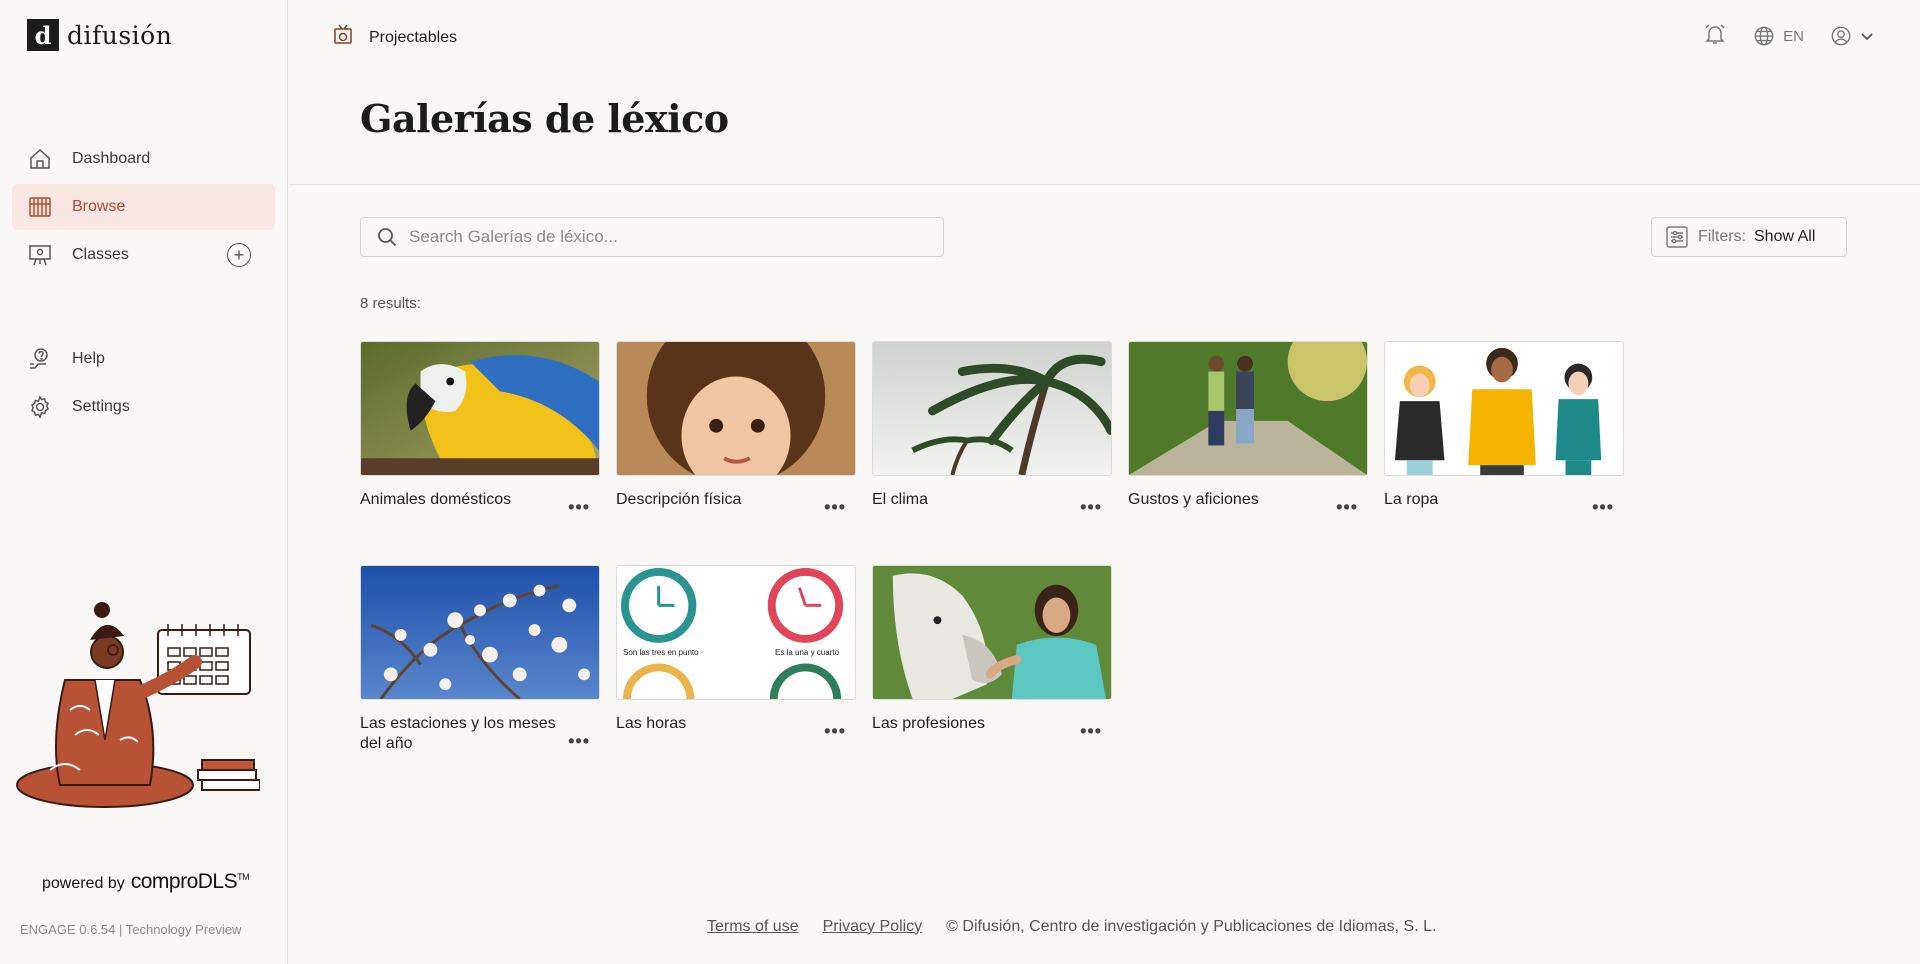 This screenshot has height=964, width=1920. What do you see at coordinates (131, 929) in the screenshot?
I see `version-info: ENGAGE 0.6.54 | Technology Preview` at bounding box center [131, 929].